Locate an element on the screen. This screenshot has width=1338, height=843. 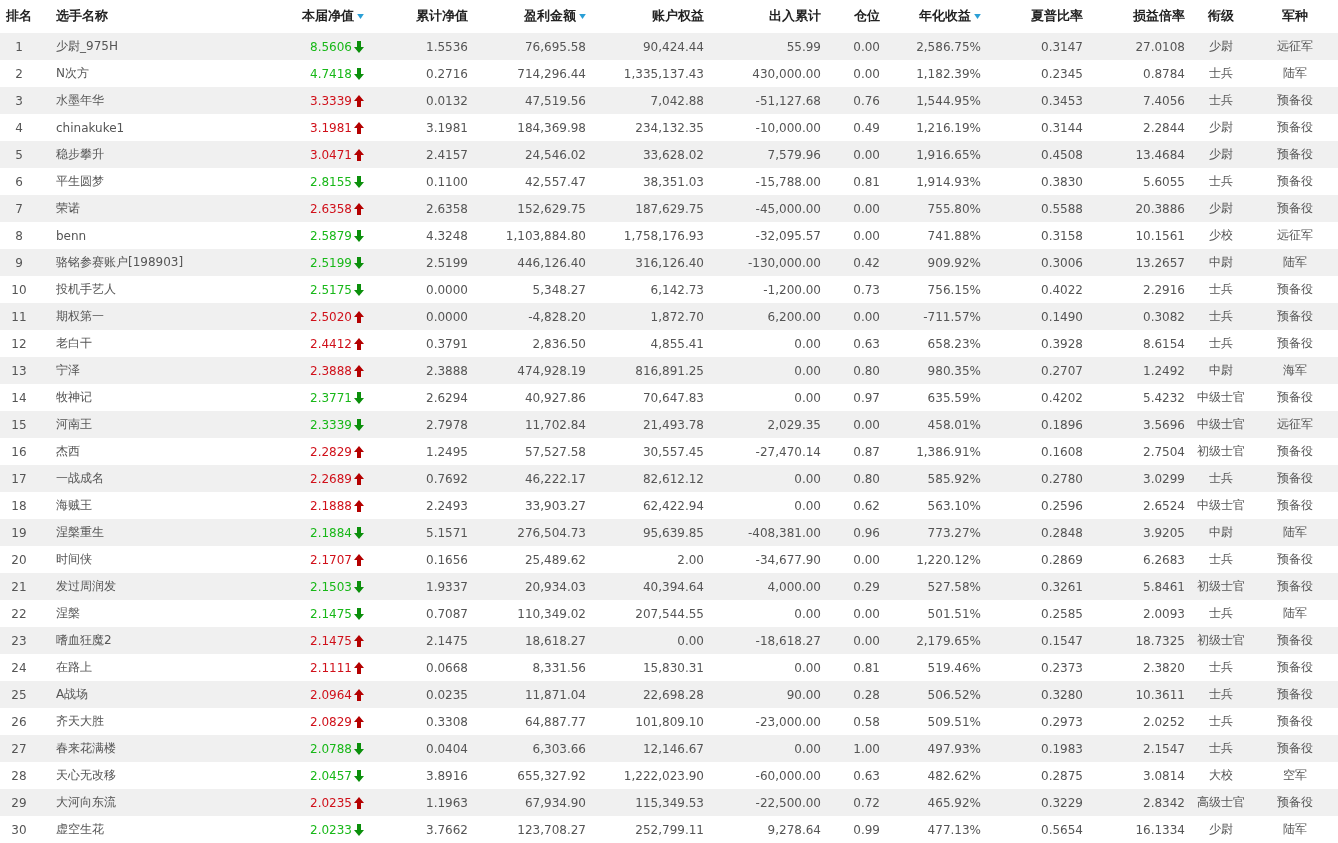
player-name: 荣诺 is located at coordinates (68, 208).